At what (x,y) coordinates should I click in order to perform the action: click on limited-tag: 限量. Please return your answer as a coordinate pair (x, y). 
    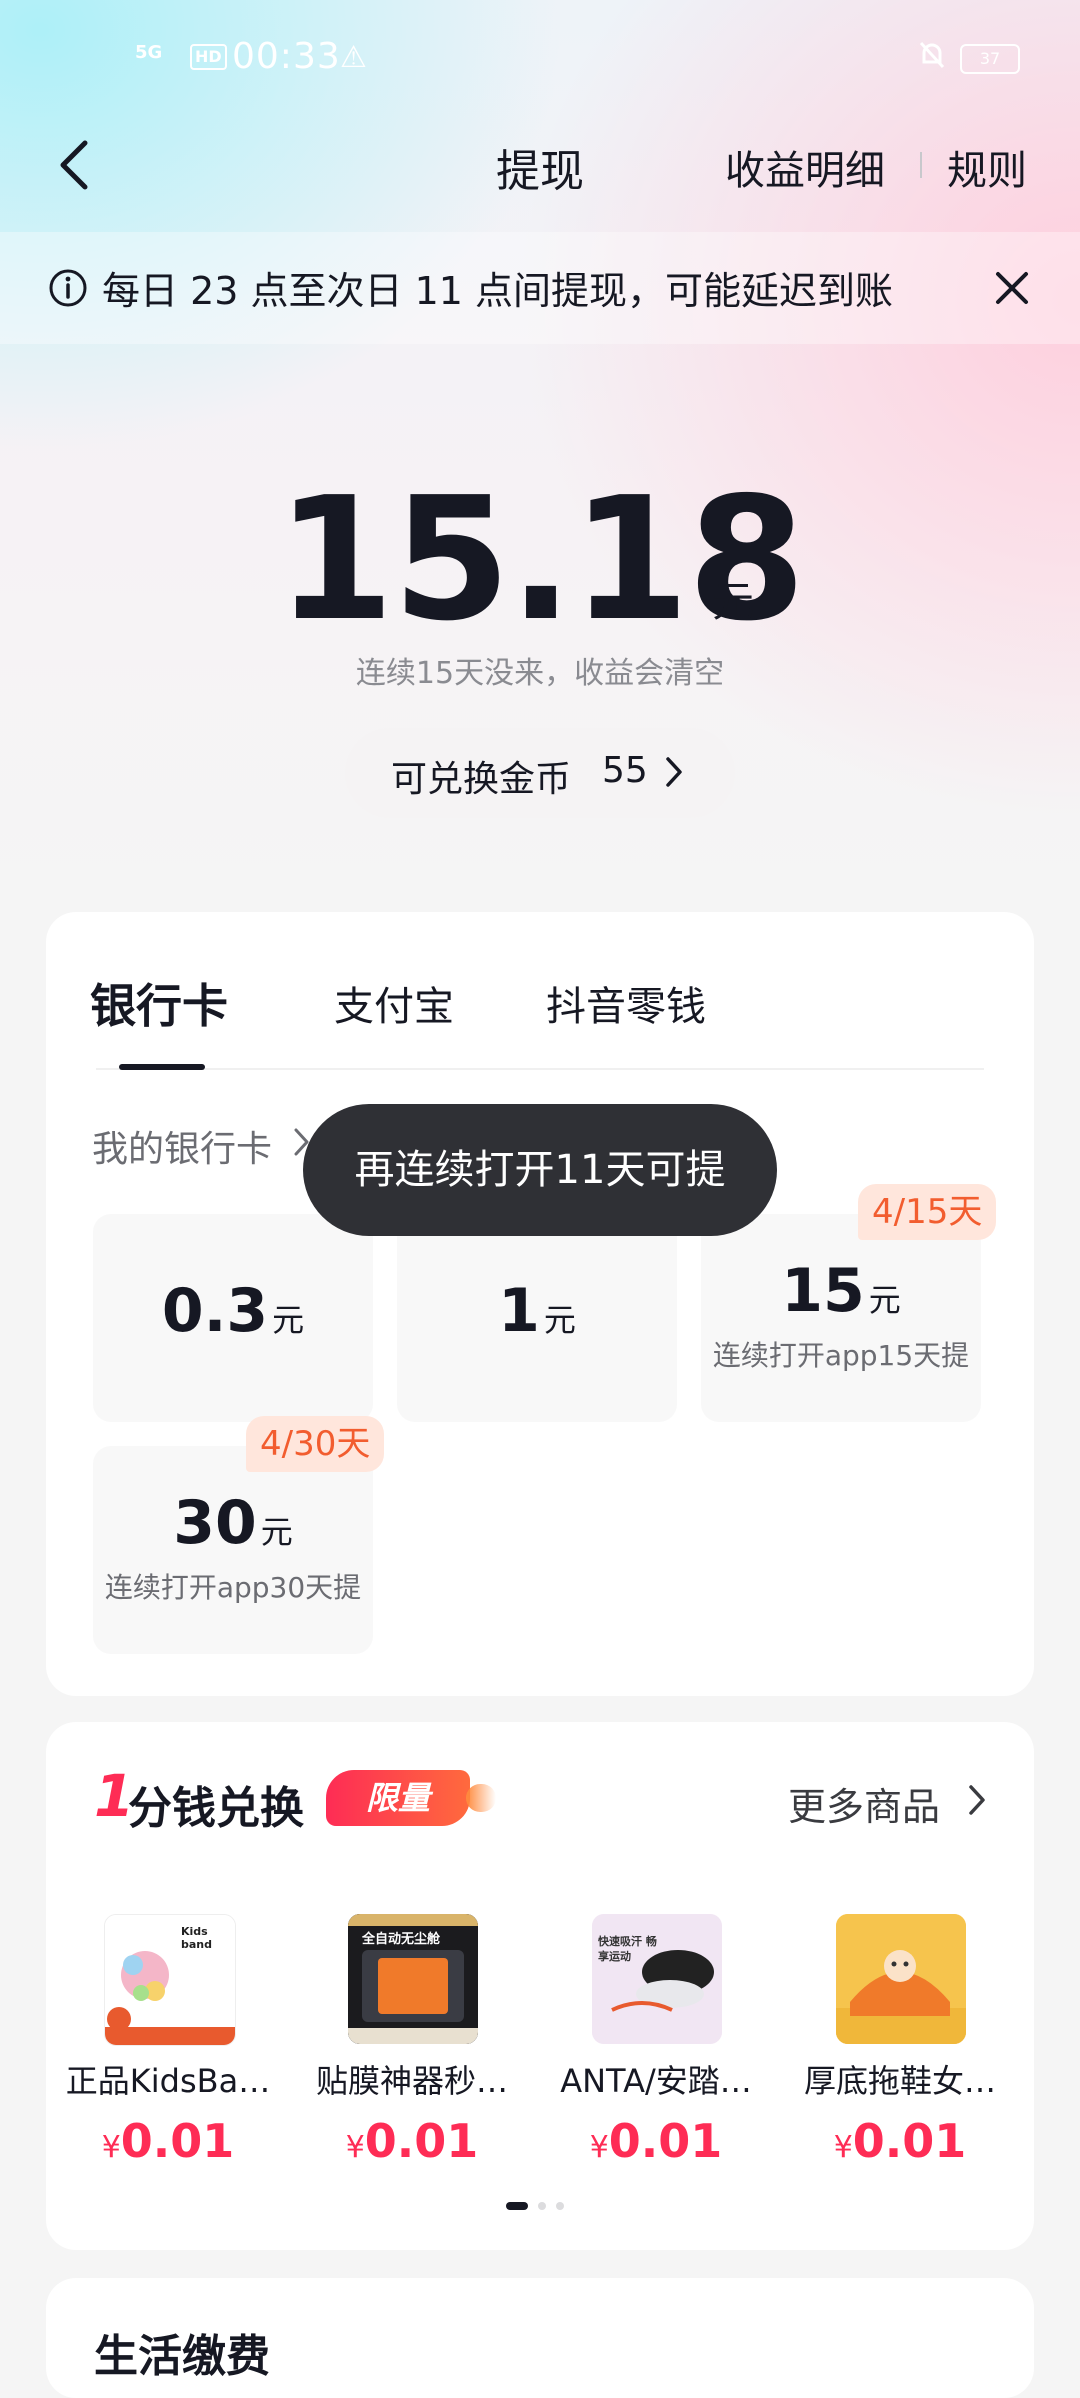
    Looking at the image, I should click on (411, 1798).